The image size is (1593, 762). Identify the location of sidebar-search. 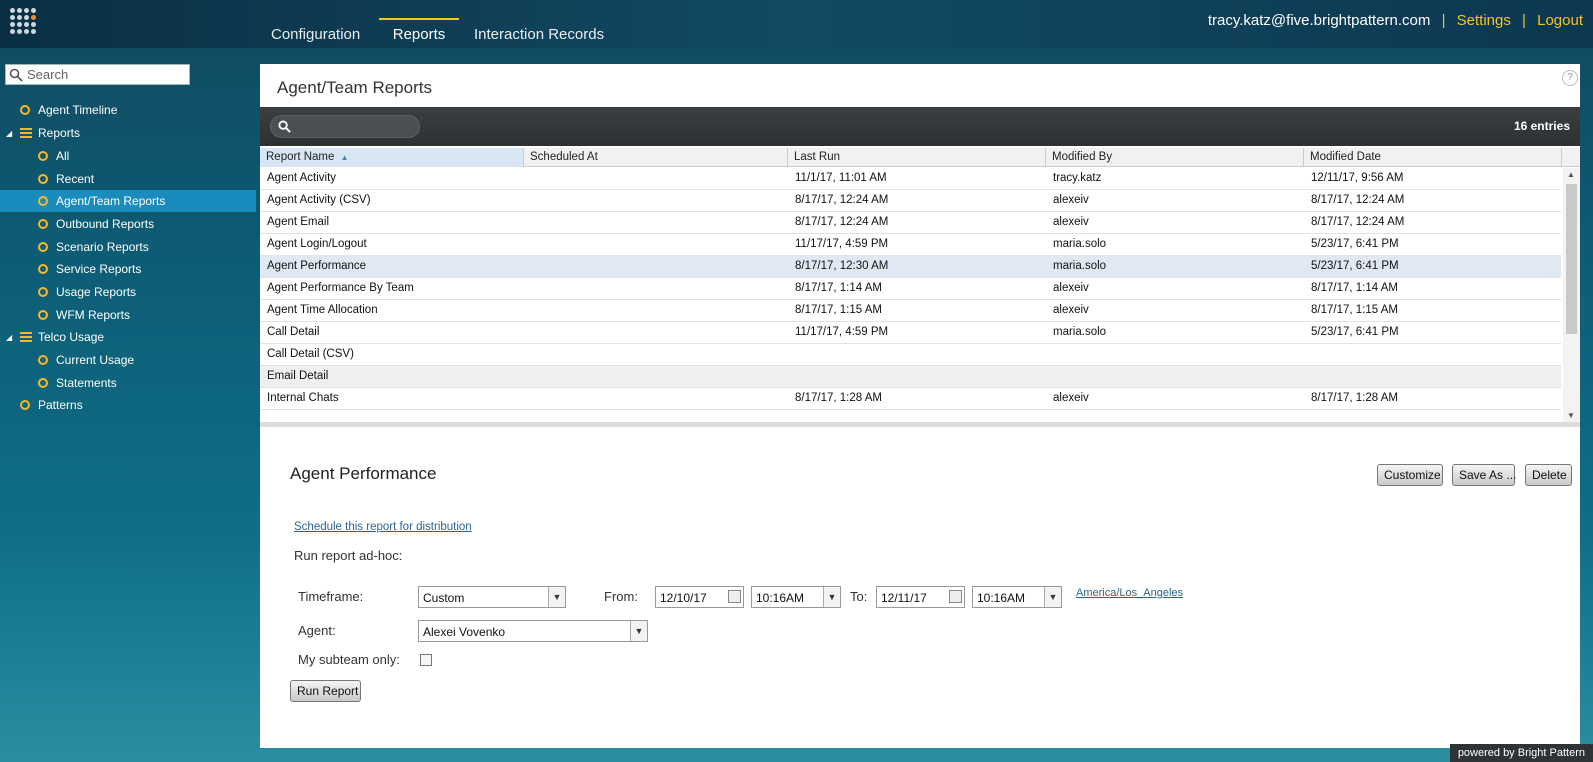
(97, 74).